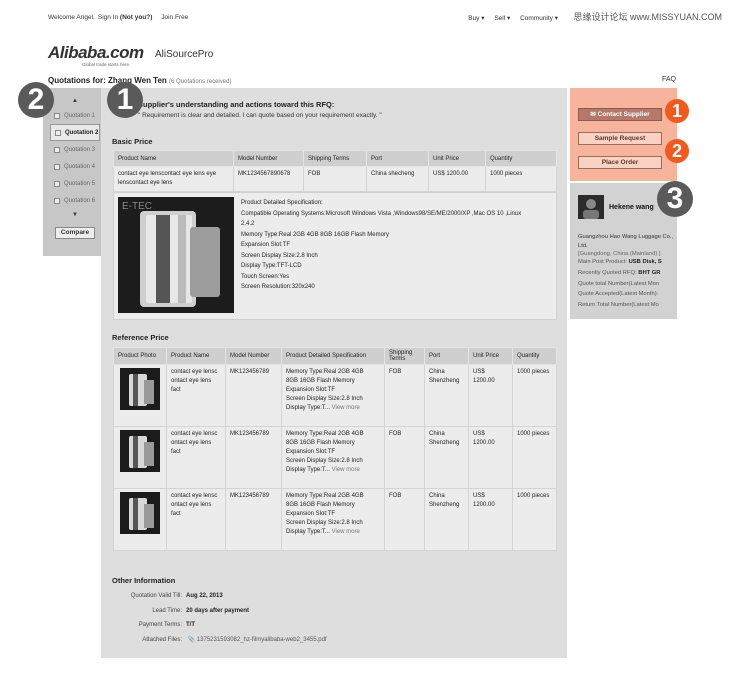  I want to click on product-image: E-TEC, so click(176, 255).